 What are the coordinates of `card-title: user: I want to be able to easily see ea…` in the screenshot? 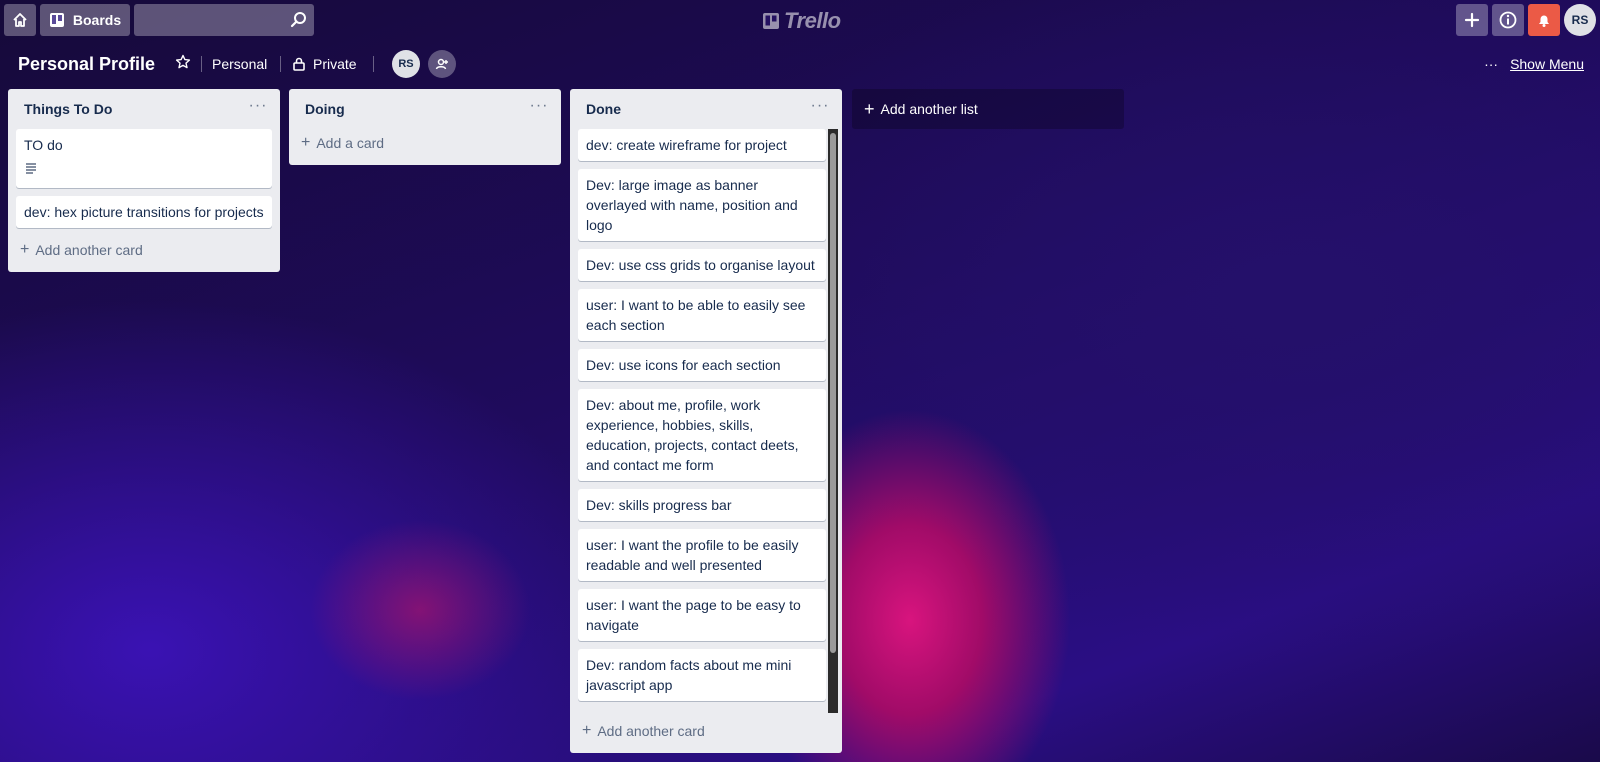 It's located at (696, 315).